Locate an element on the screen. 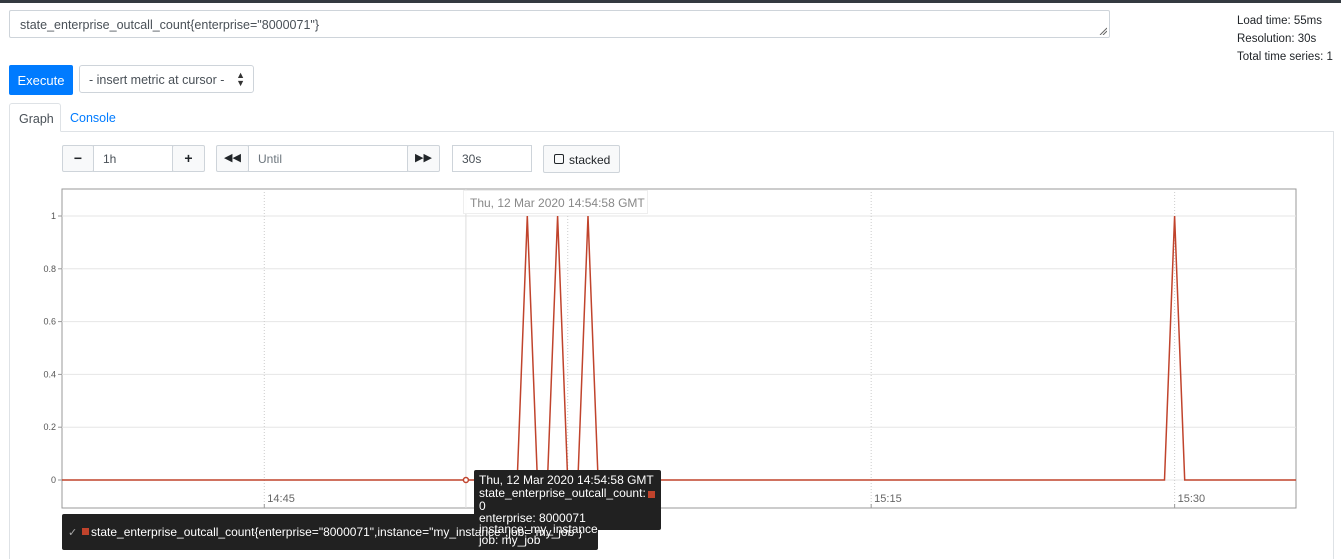 The image size is (1341, 559). x-tick-label: 15:30 is located at coordinates (1192, 499).